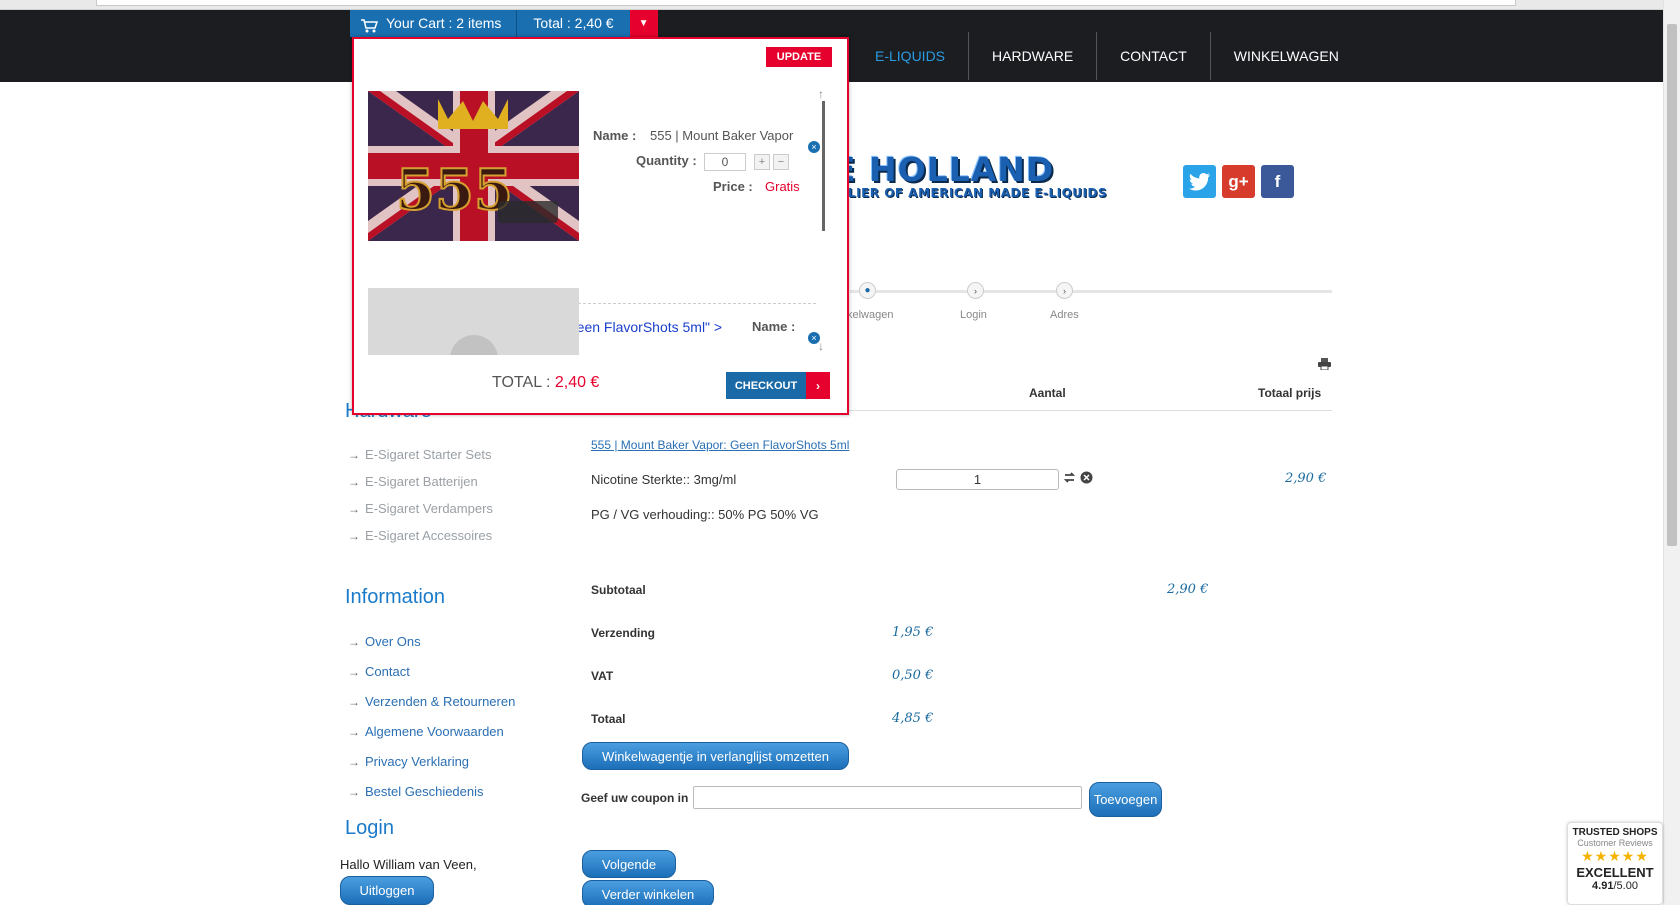 This screenshot has height=905, width=1680. What do you see at coordinates (1032, 56) in the screenshot?
I see `nav-hardware: HARDWARE` at bounding box center [1032, 56].